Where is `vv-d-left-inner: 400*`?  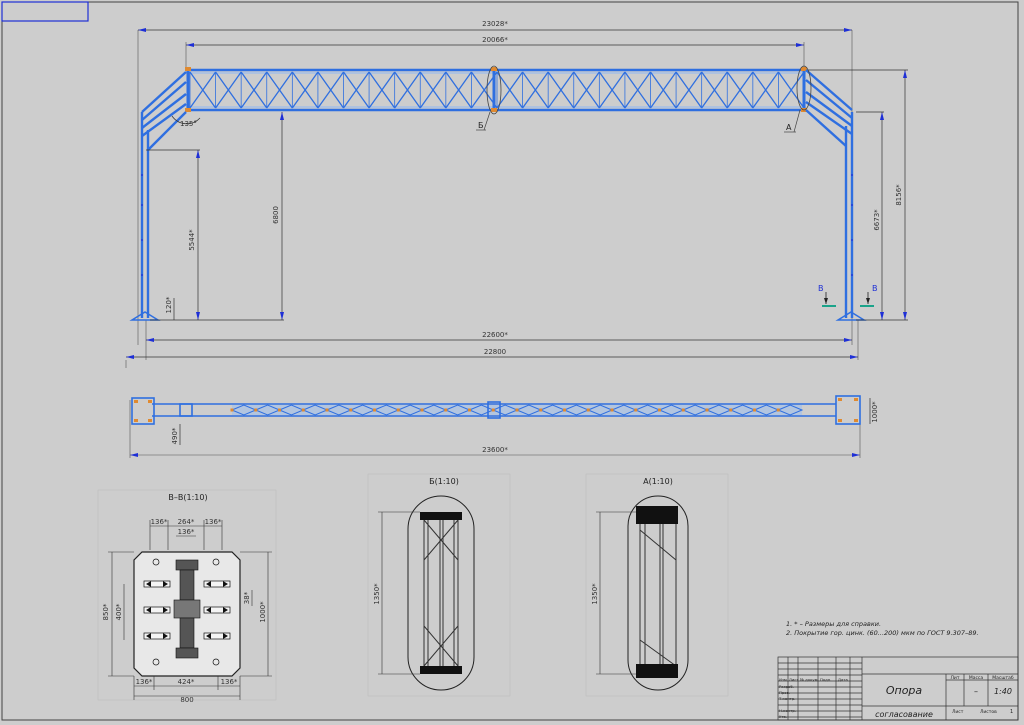
vv-d-left-inner: 400* is located at coordinates (119, 611).